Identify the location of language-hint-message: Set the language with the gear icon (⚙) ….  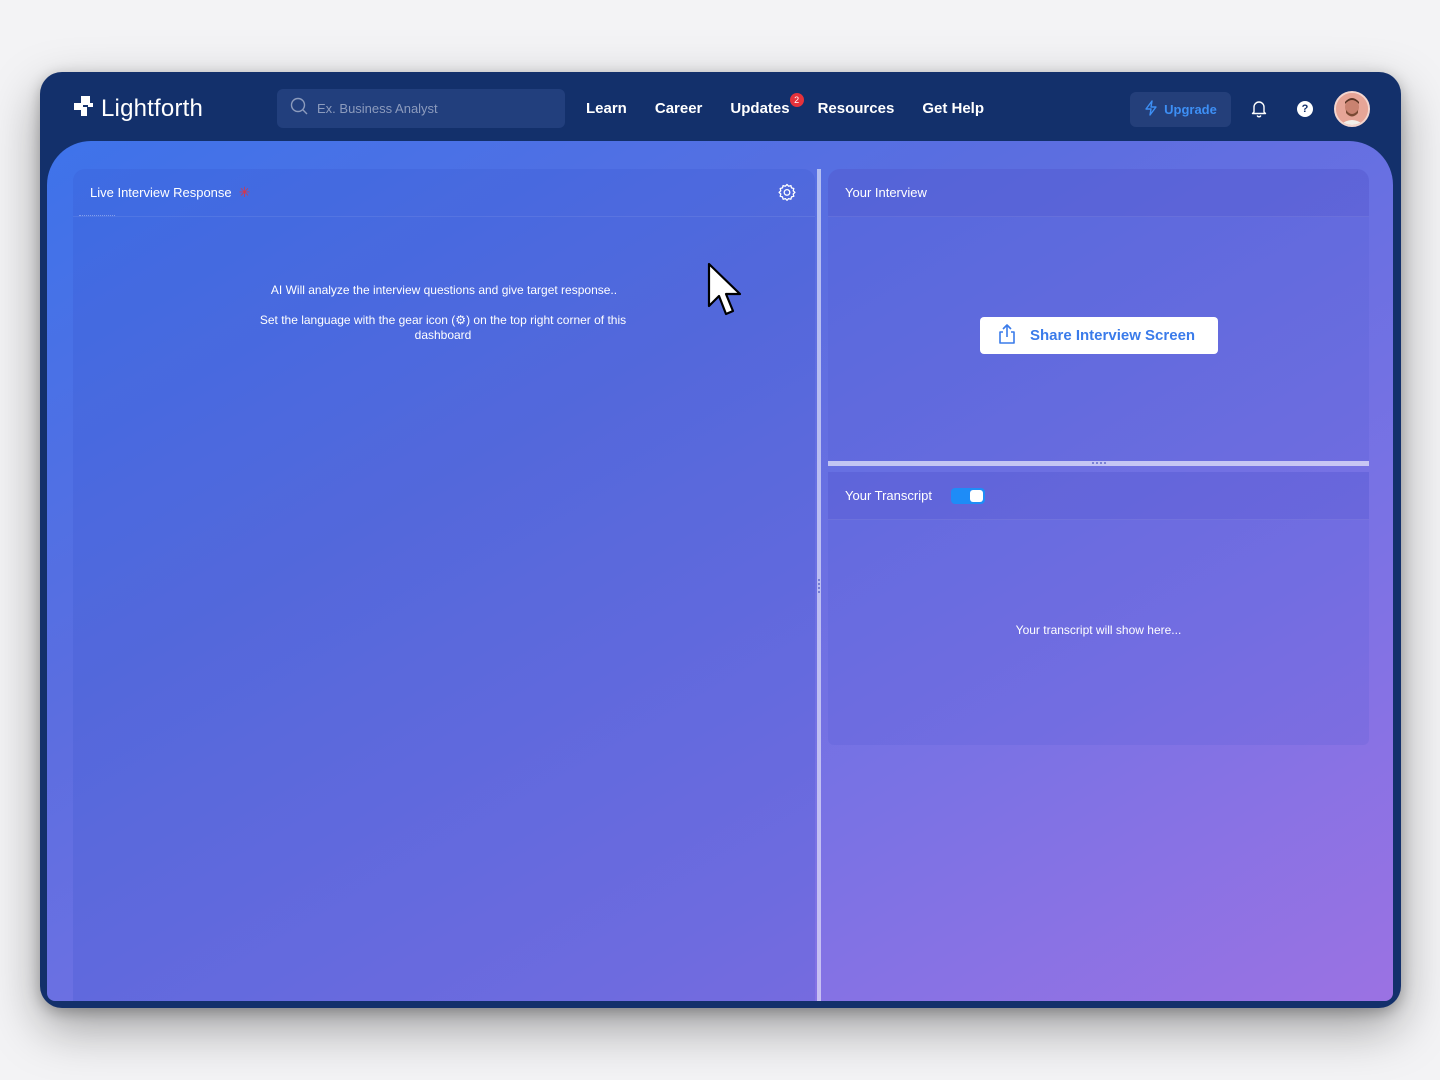
(443, 327).